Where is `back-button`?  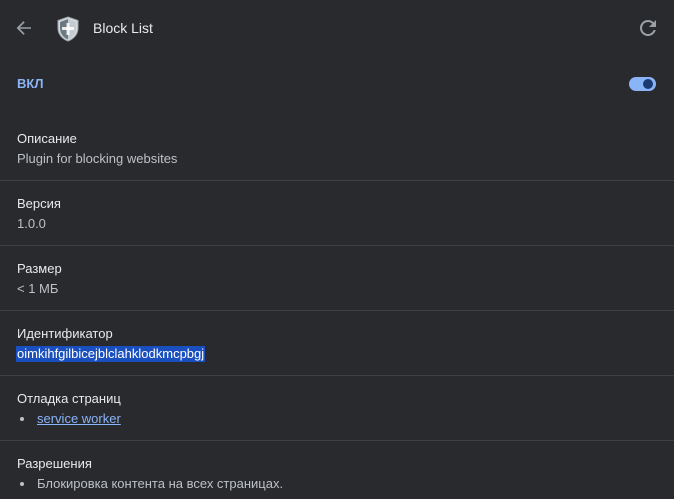 back-button is located at coordinates (24, 28).